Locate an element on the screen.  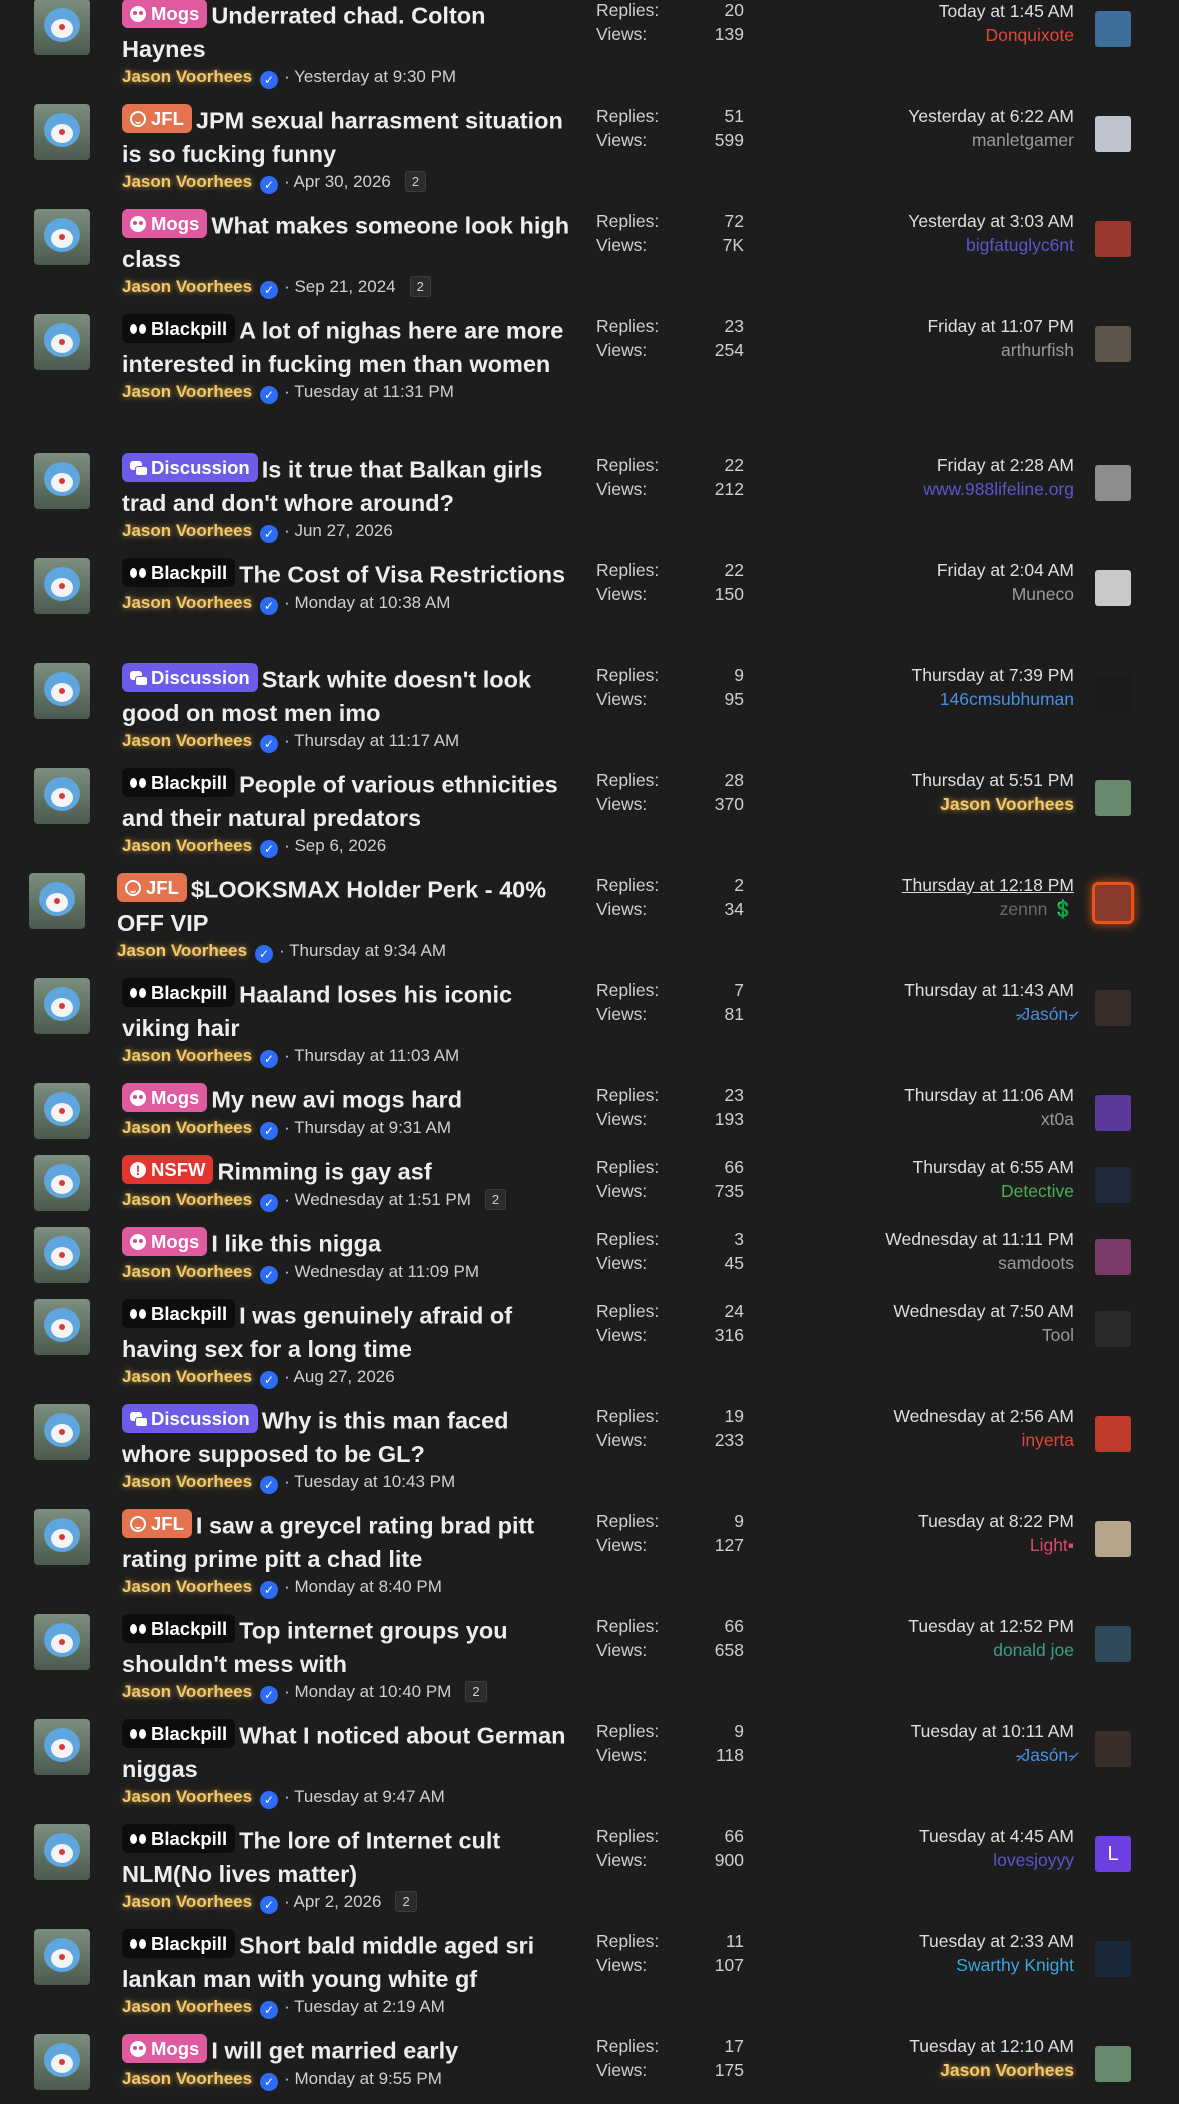
thread-date: Tuesday at 10:43 PM is located at coordinates (374, 1481).